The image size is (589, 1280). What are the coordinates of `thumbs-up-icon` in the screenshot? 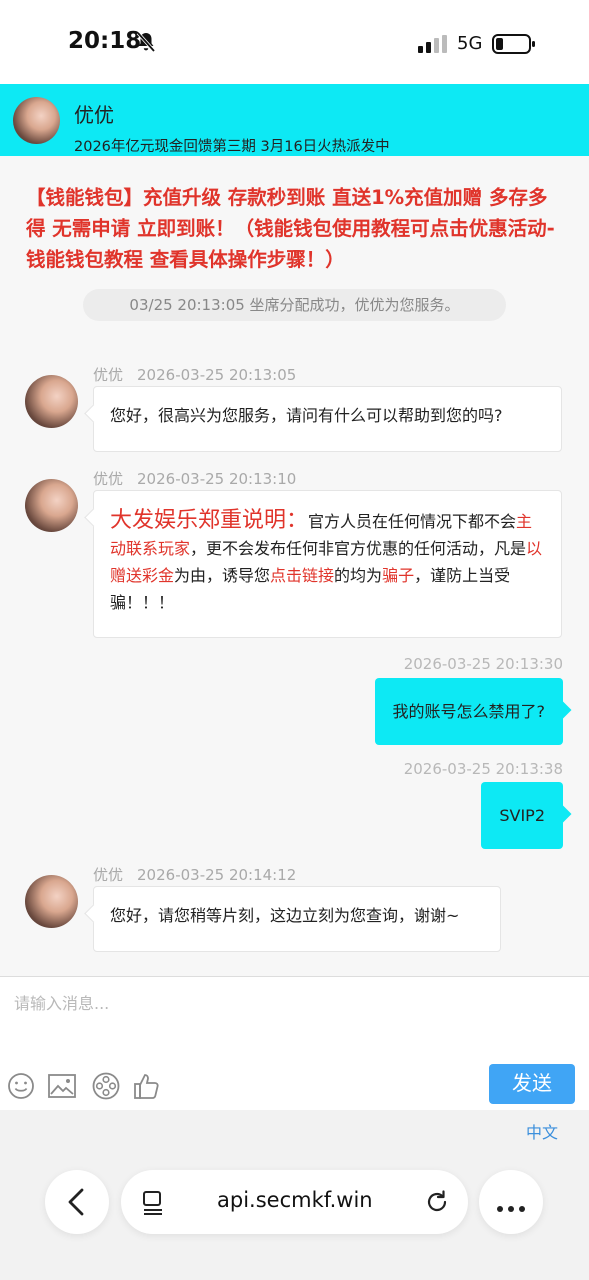 It's located at (147, 1086).